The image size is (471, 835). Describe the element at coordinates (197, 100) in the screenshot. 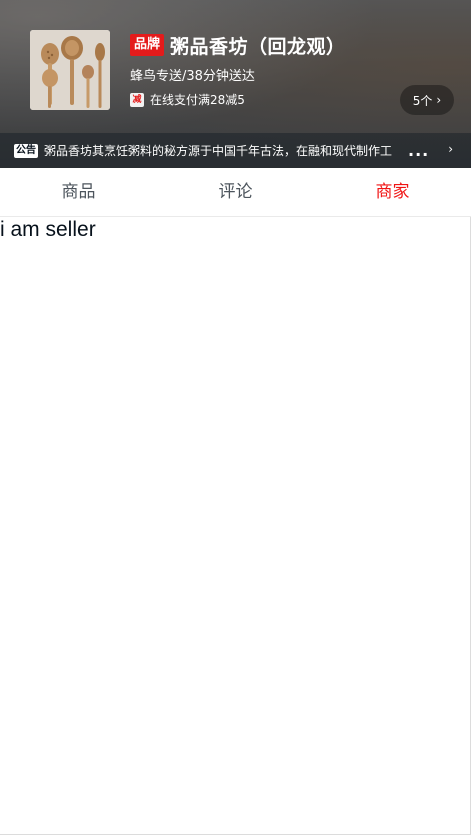

I see `support-text: 在线支付满28减5` at that location.